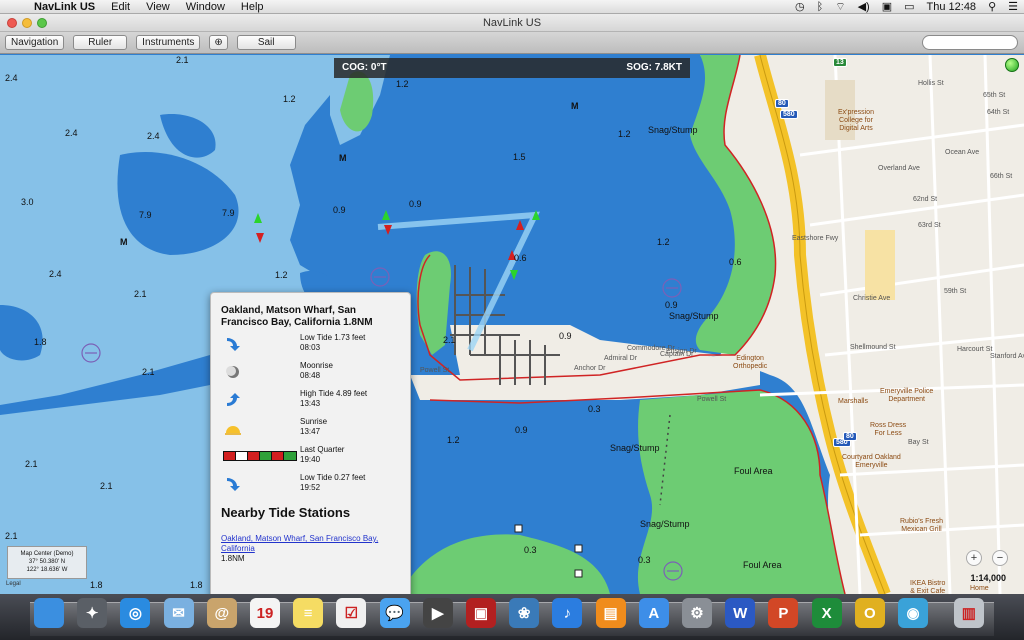 The width and height of the screenshot is (1024, 640). What do you see at coordinates (988, 578) in the screenshot?
I see `map-scale: 1:14,000` at bounding box center [988, 578].